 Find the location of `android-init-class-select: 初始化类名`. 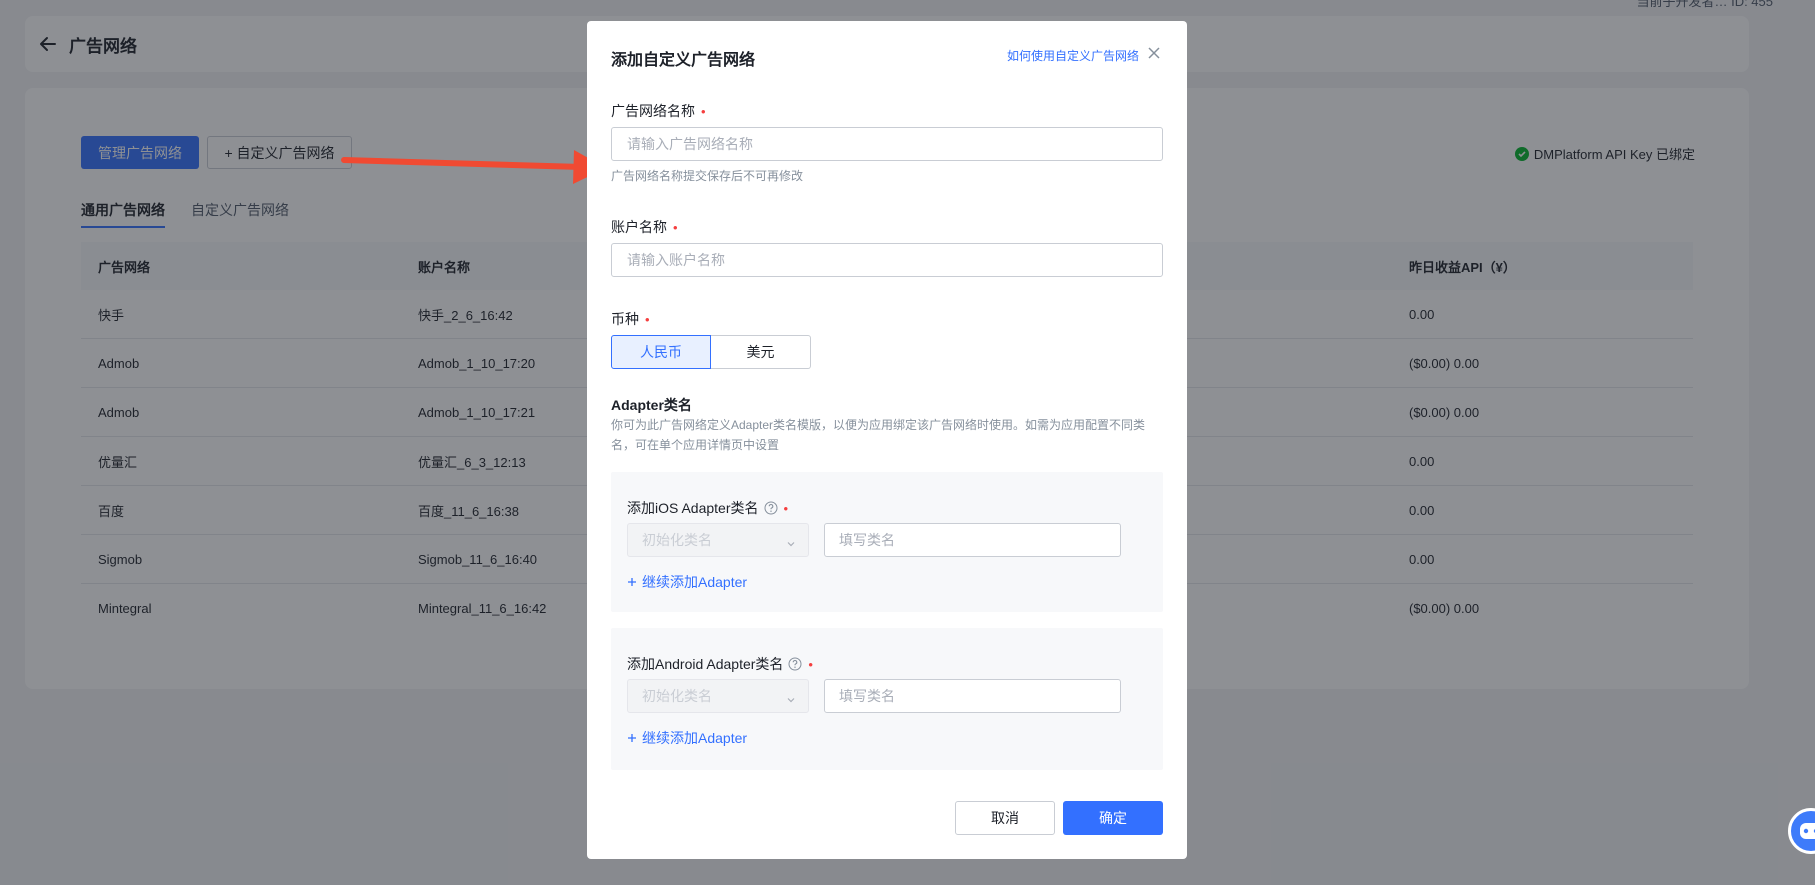

android-init-class-select: 初始化类名 is located at coordinates (718, 696).